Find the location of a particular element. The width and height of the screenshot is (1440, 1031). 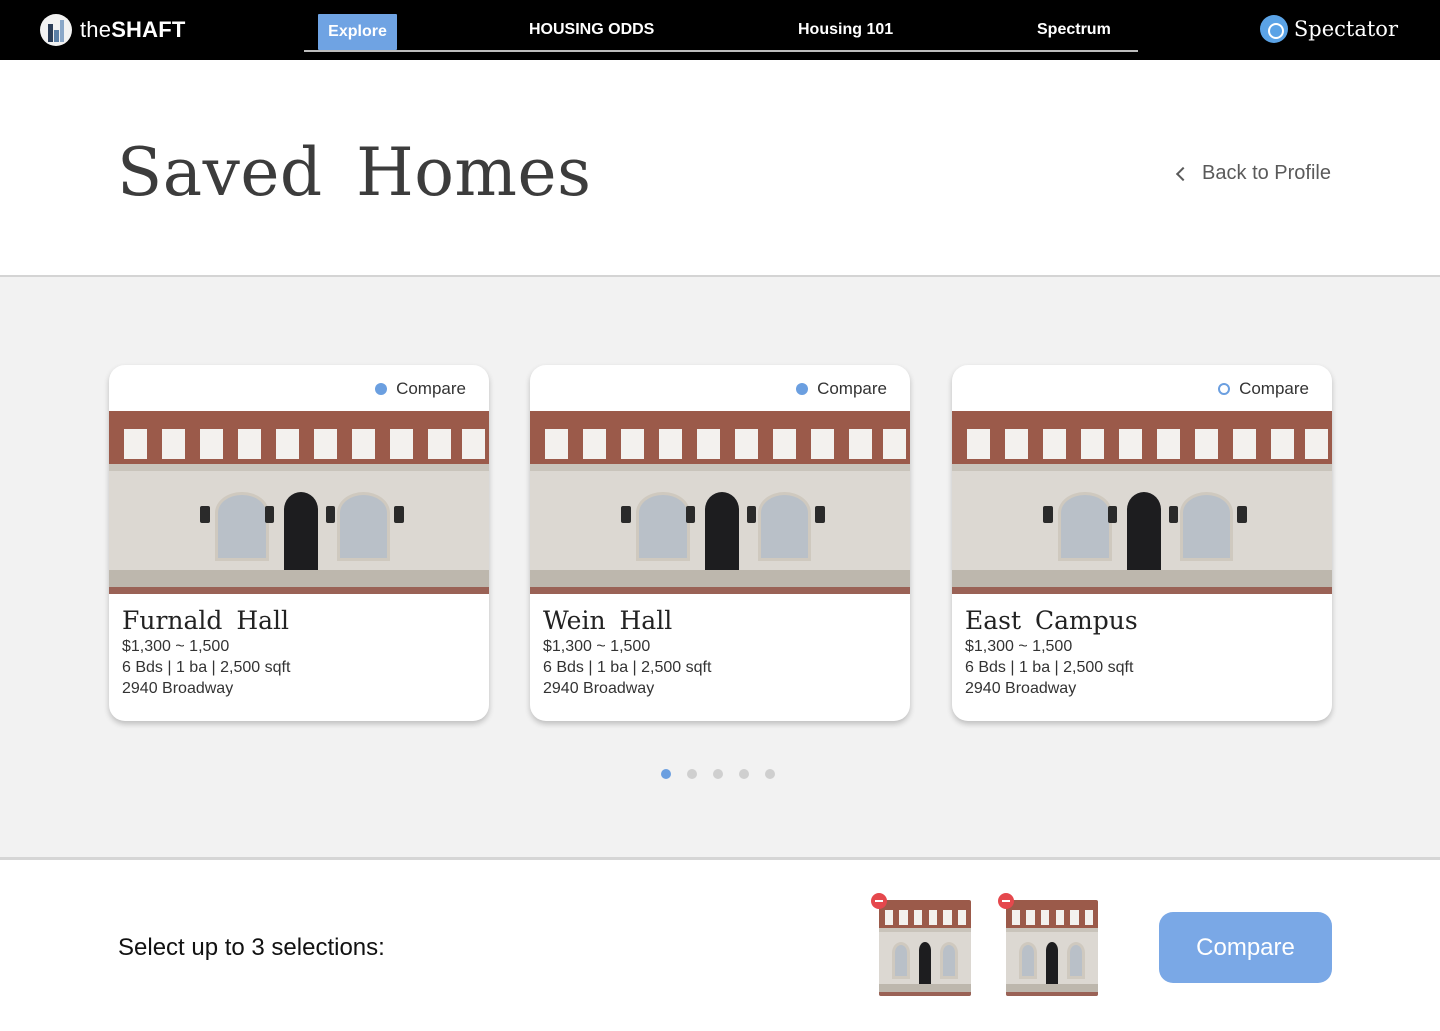

home-name: Furnald Hall is located at coordinates (206, 620).